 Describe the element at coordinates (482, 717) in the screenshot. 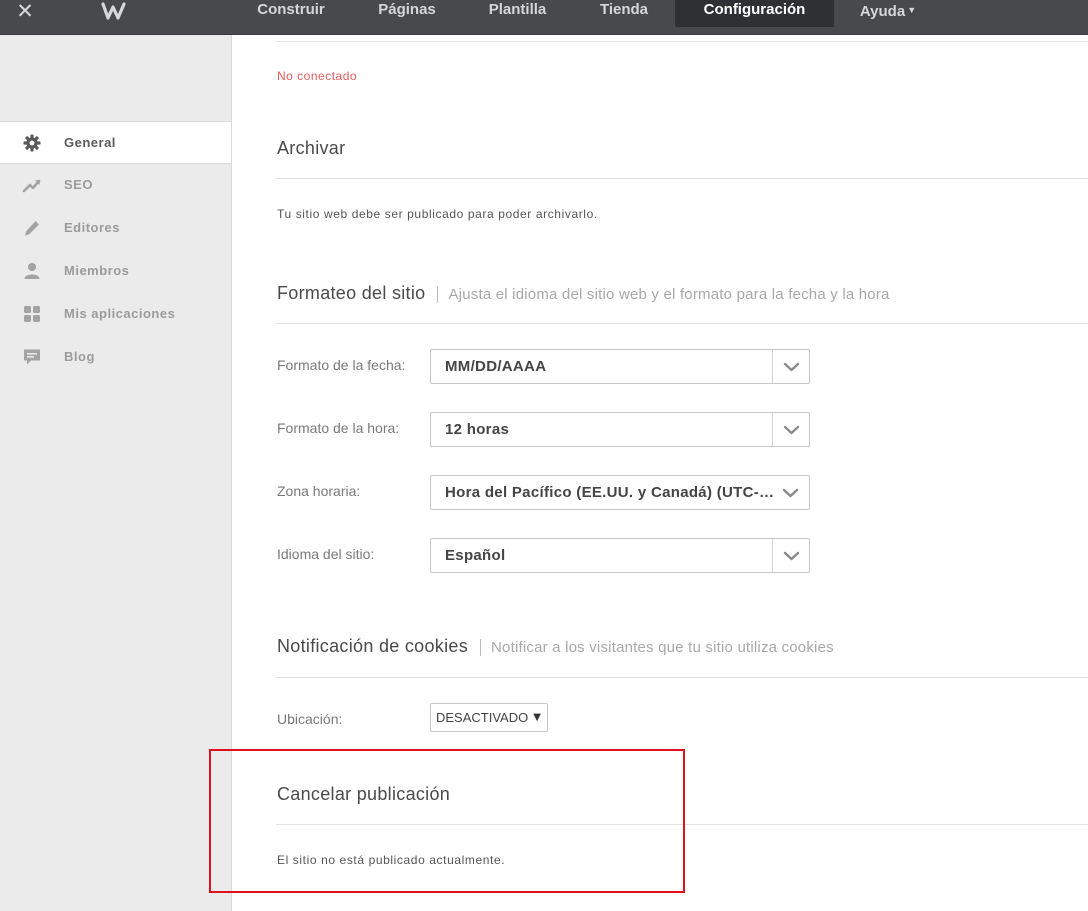

I see `cookie-location-value: DESACTIVADO` at that location.